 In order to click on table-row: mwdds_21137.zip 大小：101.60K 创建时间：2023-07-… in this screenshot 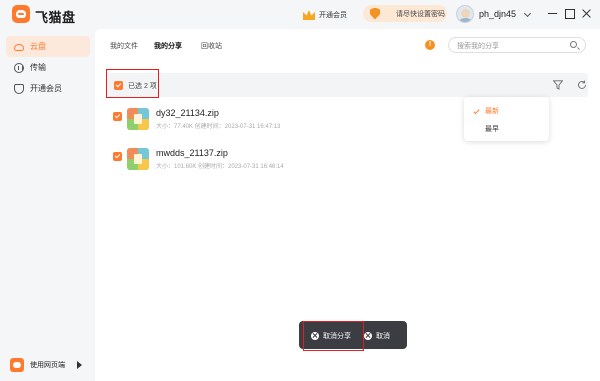, I will do `click(337, 162)`.